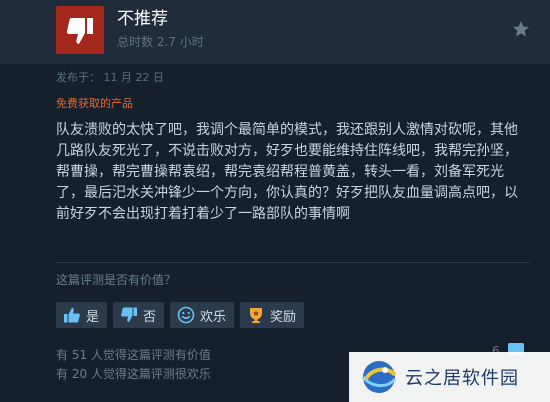 This screenshot has height=402, width=550. What do you see at coordinates (110, 77) in the screenshot?
I see `posted-date: 发布于： 11 月 22 日` at bounding box center [110, 77].